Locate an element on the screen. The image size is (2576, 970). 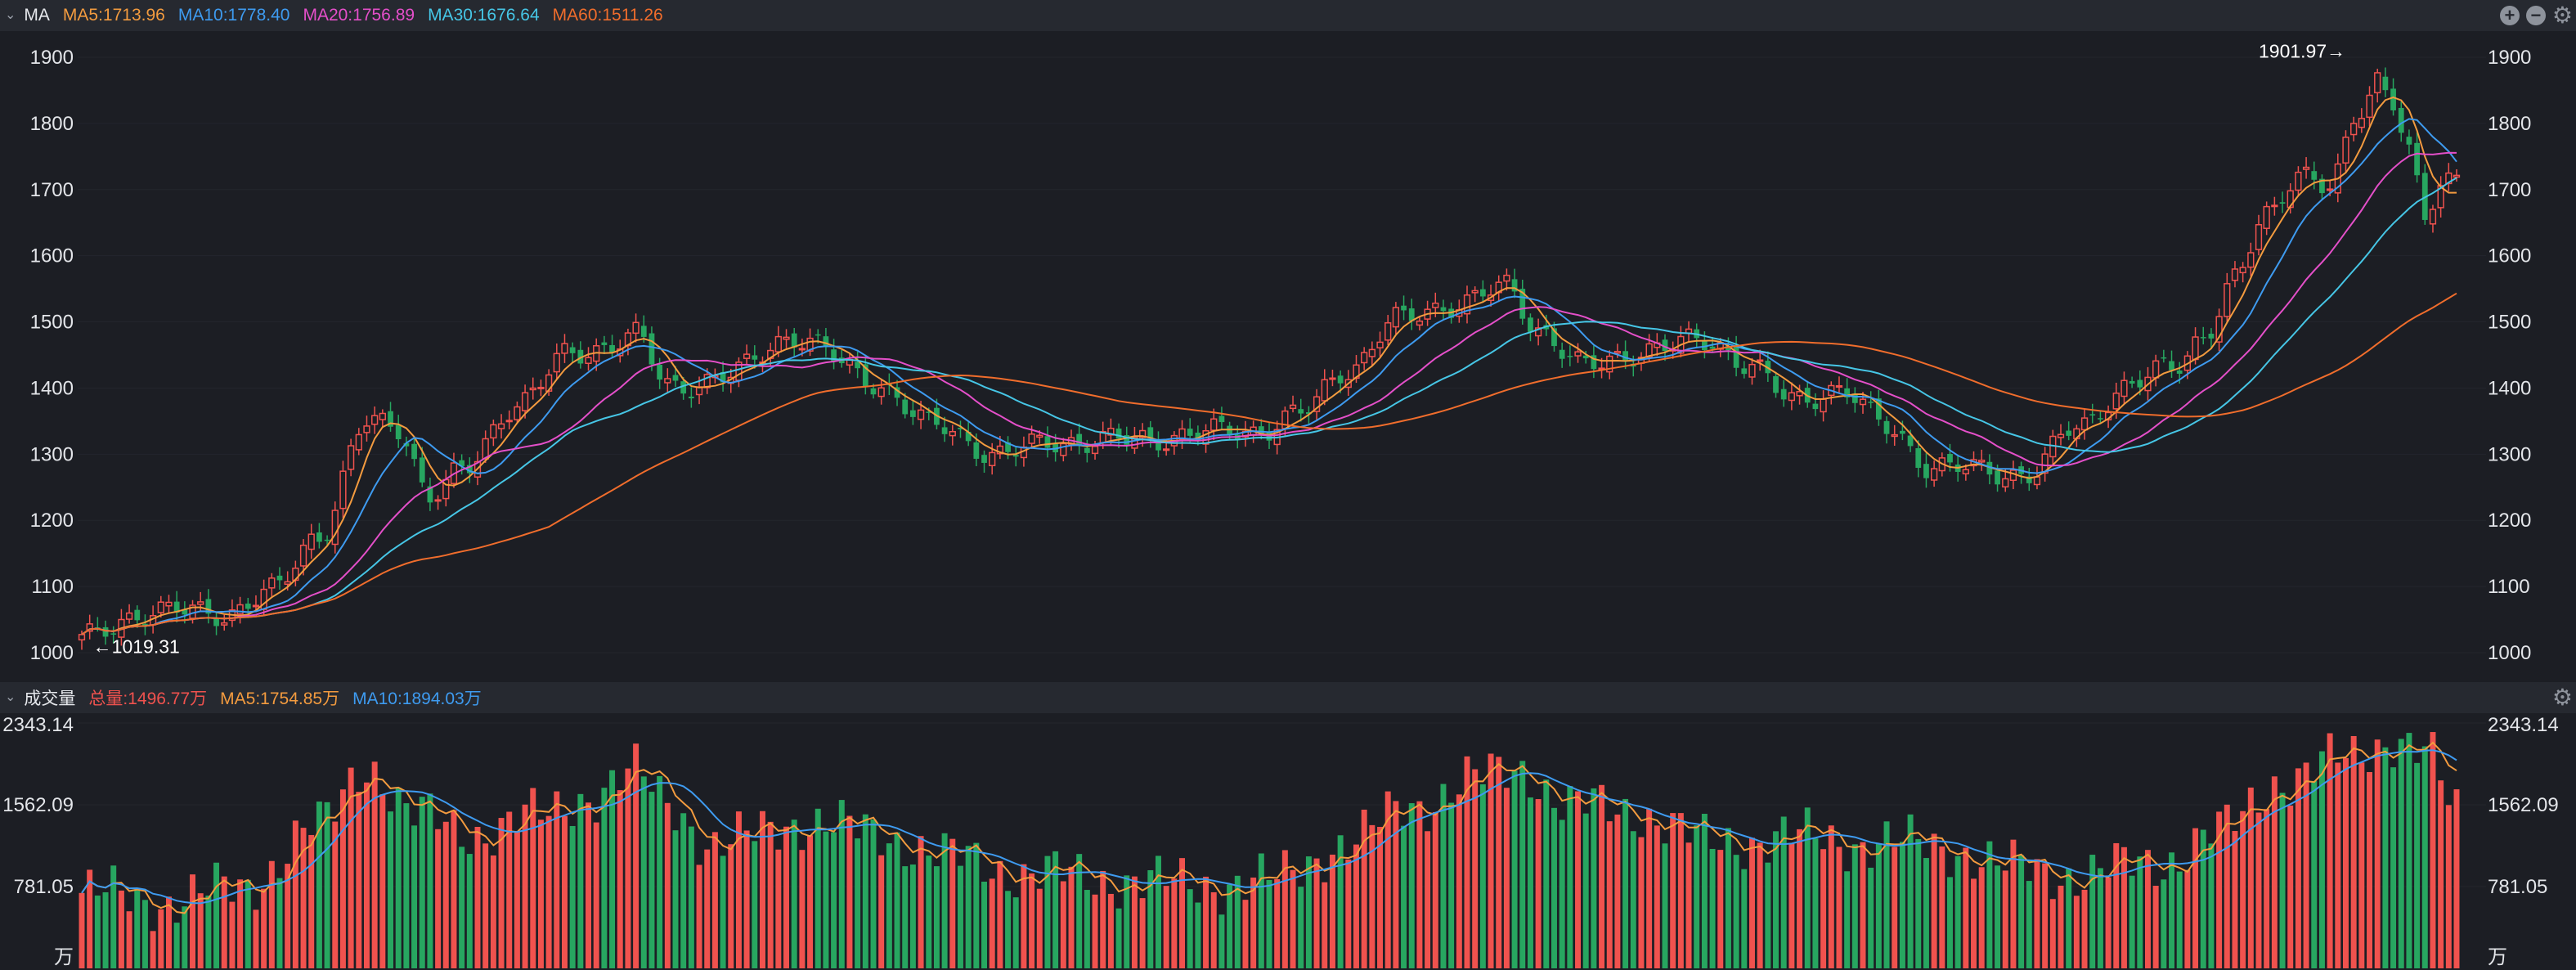
volume-unit-right: 万 is located at coordinates (2497, 957).